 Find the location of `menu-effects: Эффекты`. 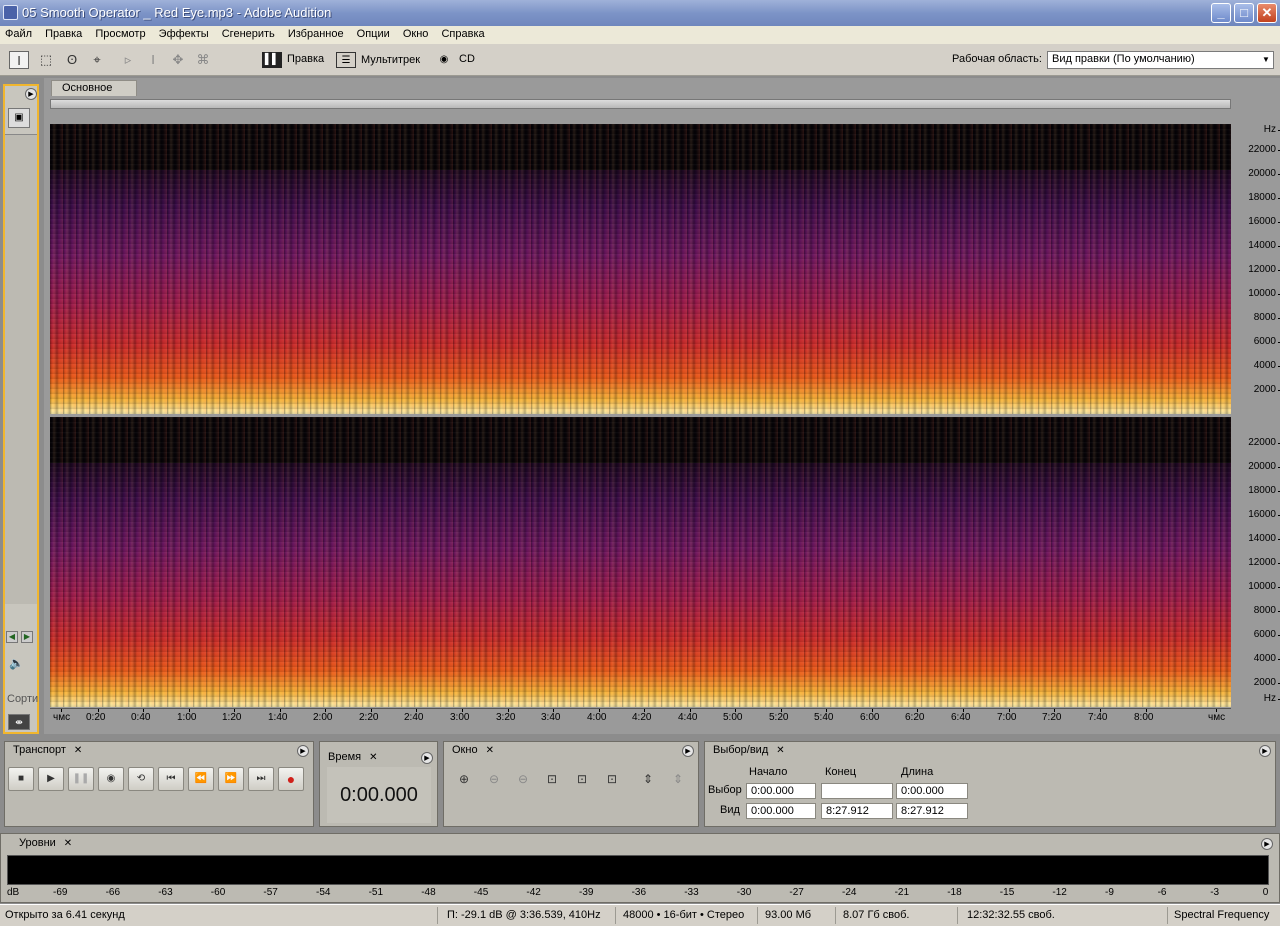

menu-effects: Эффекты is located at coordinates (184, 33).